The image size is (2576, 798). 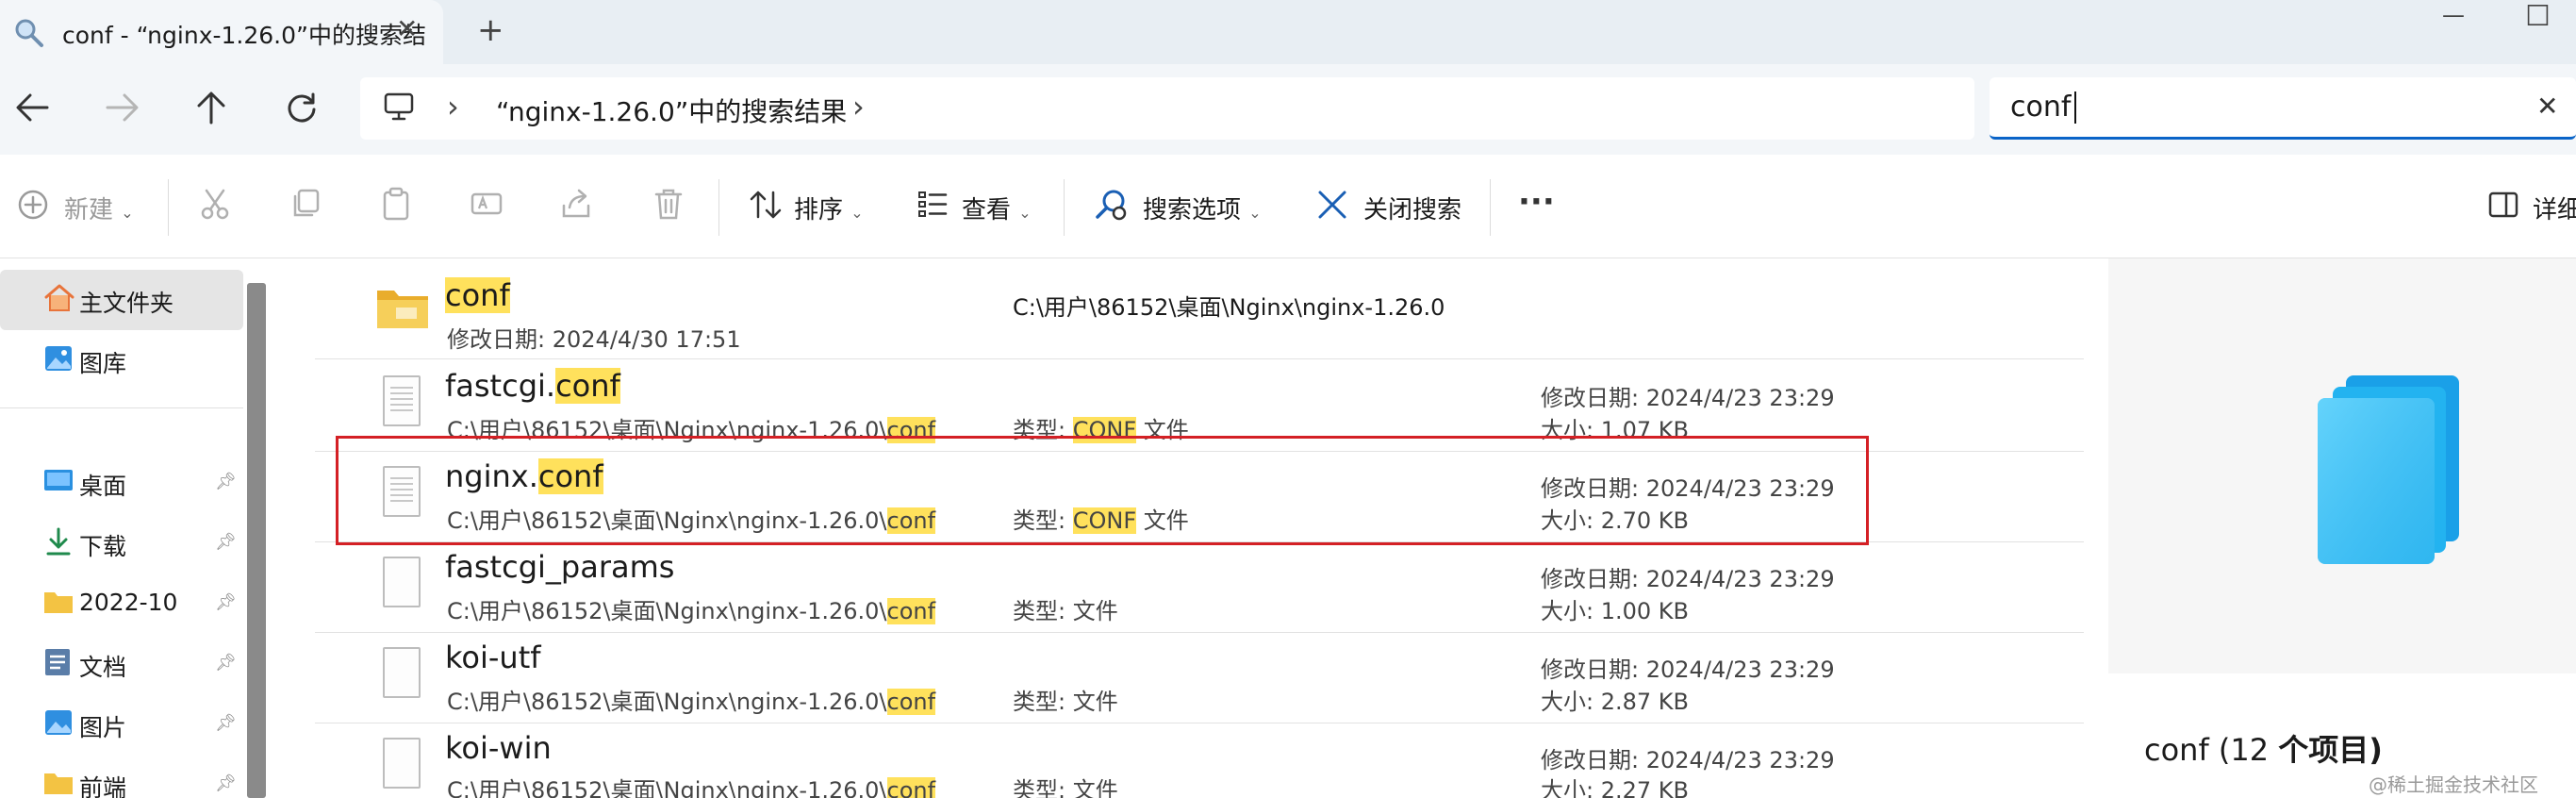 I want to click on date-value: 2024/4/23 23:29, so click(x=1740, y=398).